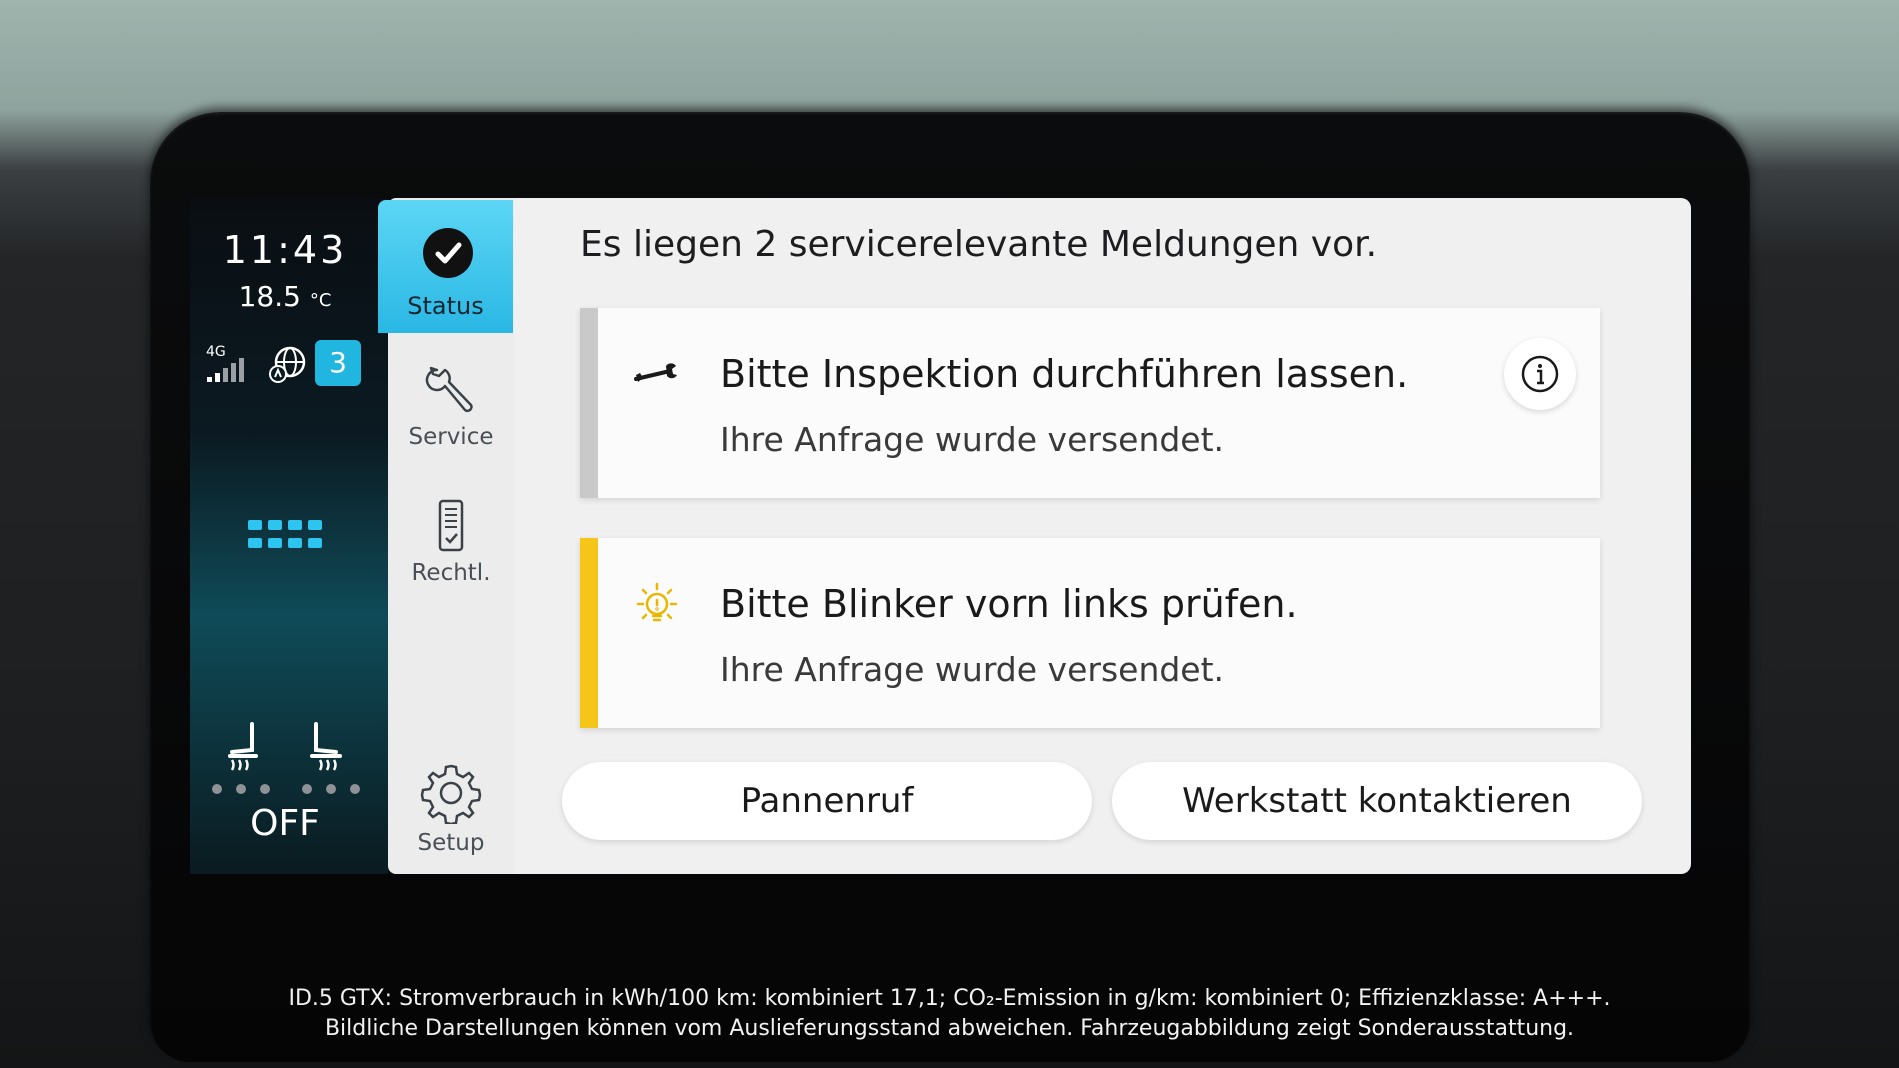  I want to click on nav-item-label: Rechtl., so click(451, 573).